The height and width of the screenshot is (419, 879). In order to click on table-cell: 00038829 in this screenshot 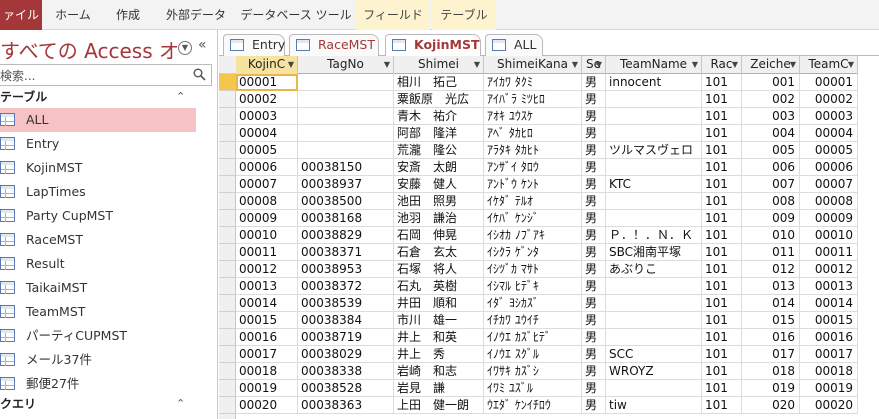, I will do `click(346, 235)`.